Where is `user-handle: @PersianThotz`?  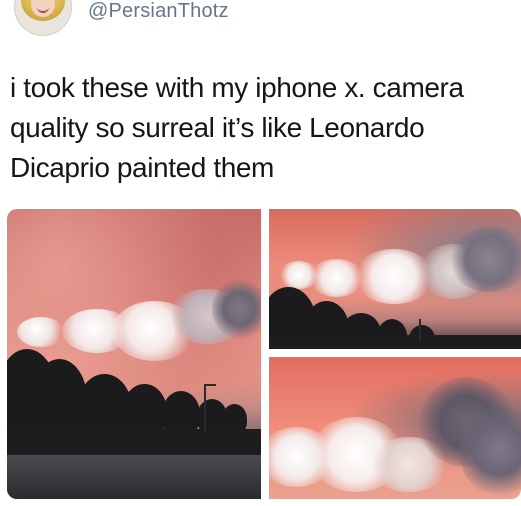
user-handle: @PersianThotz is located at coordinates (158, 11).